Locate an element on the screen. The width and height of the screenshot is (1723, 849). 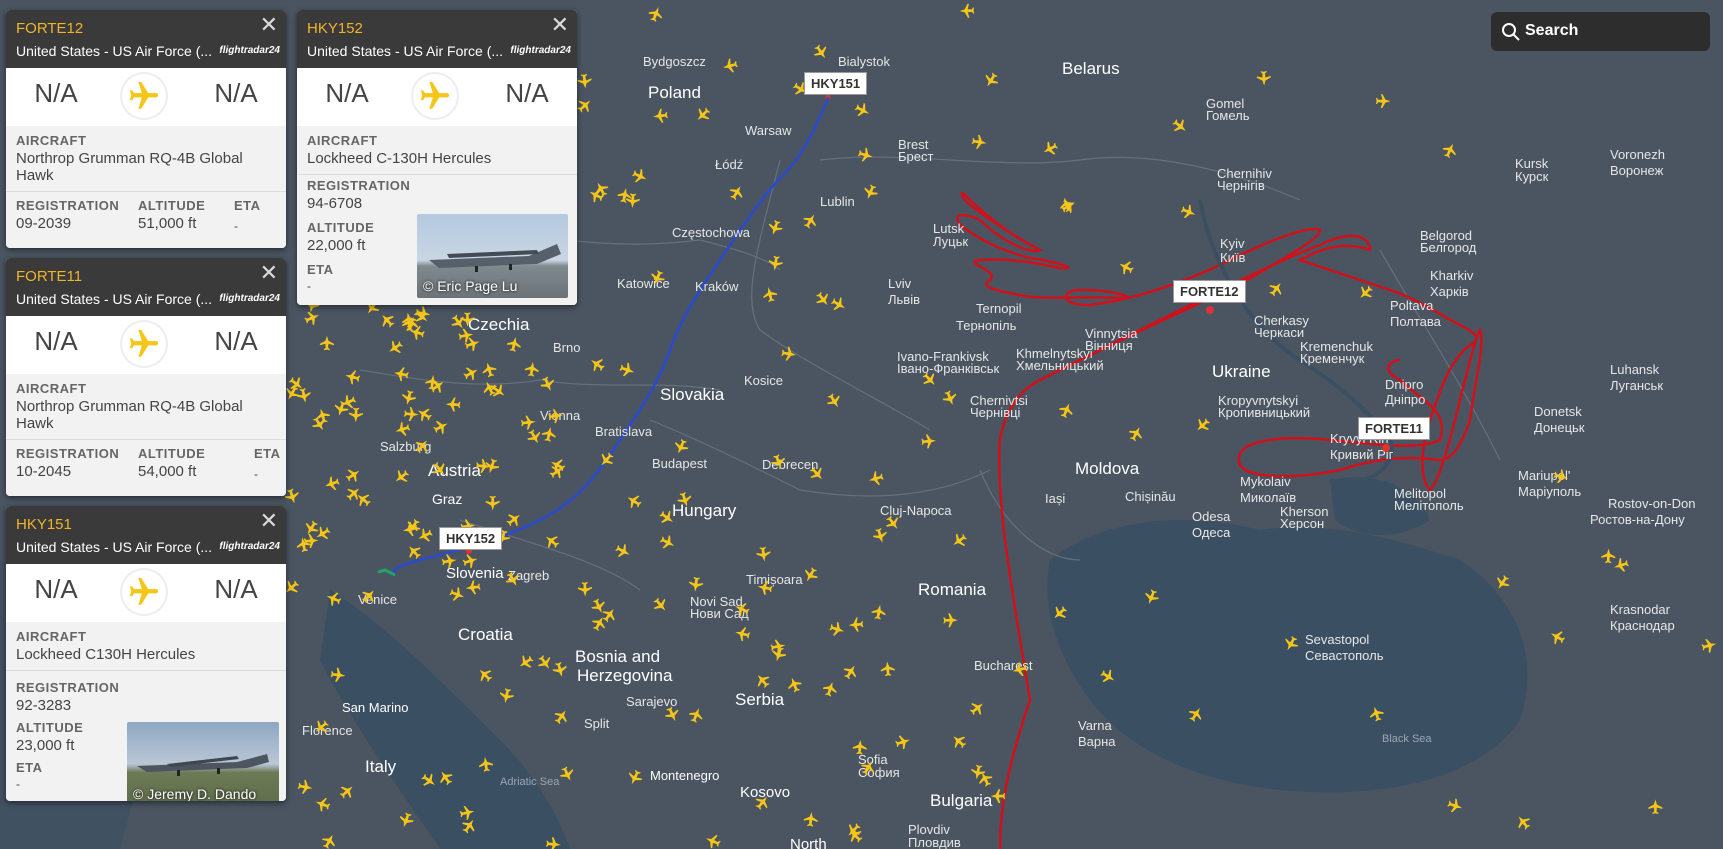
svg-text: Івано-Франківськ is located at coordinates (948, 368).